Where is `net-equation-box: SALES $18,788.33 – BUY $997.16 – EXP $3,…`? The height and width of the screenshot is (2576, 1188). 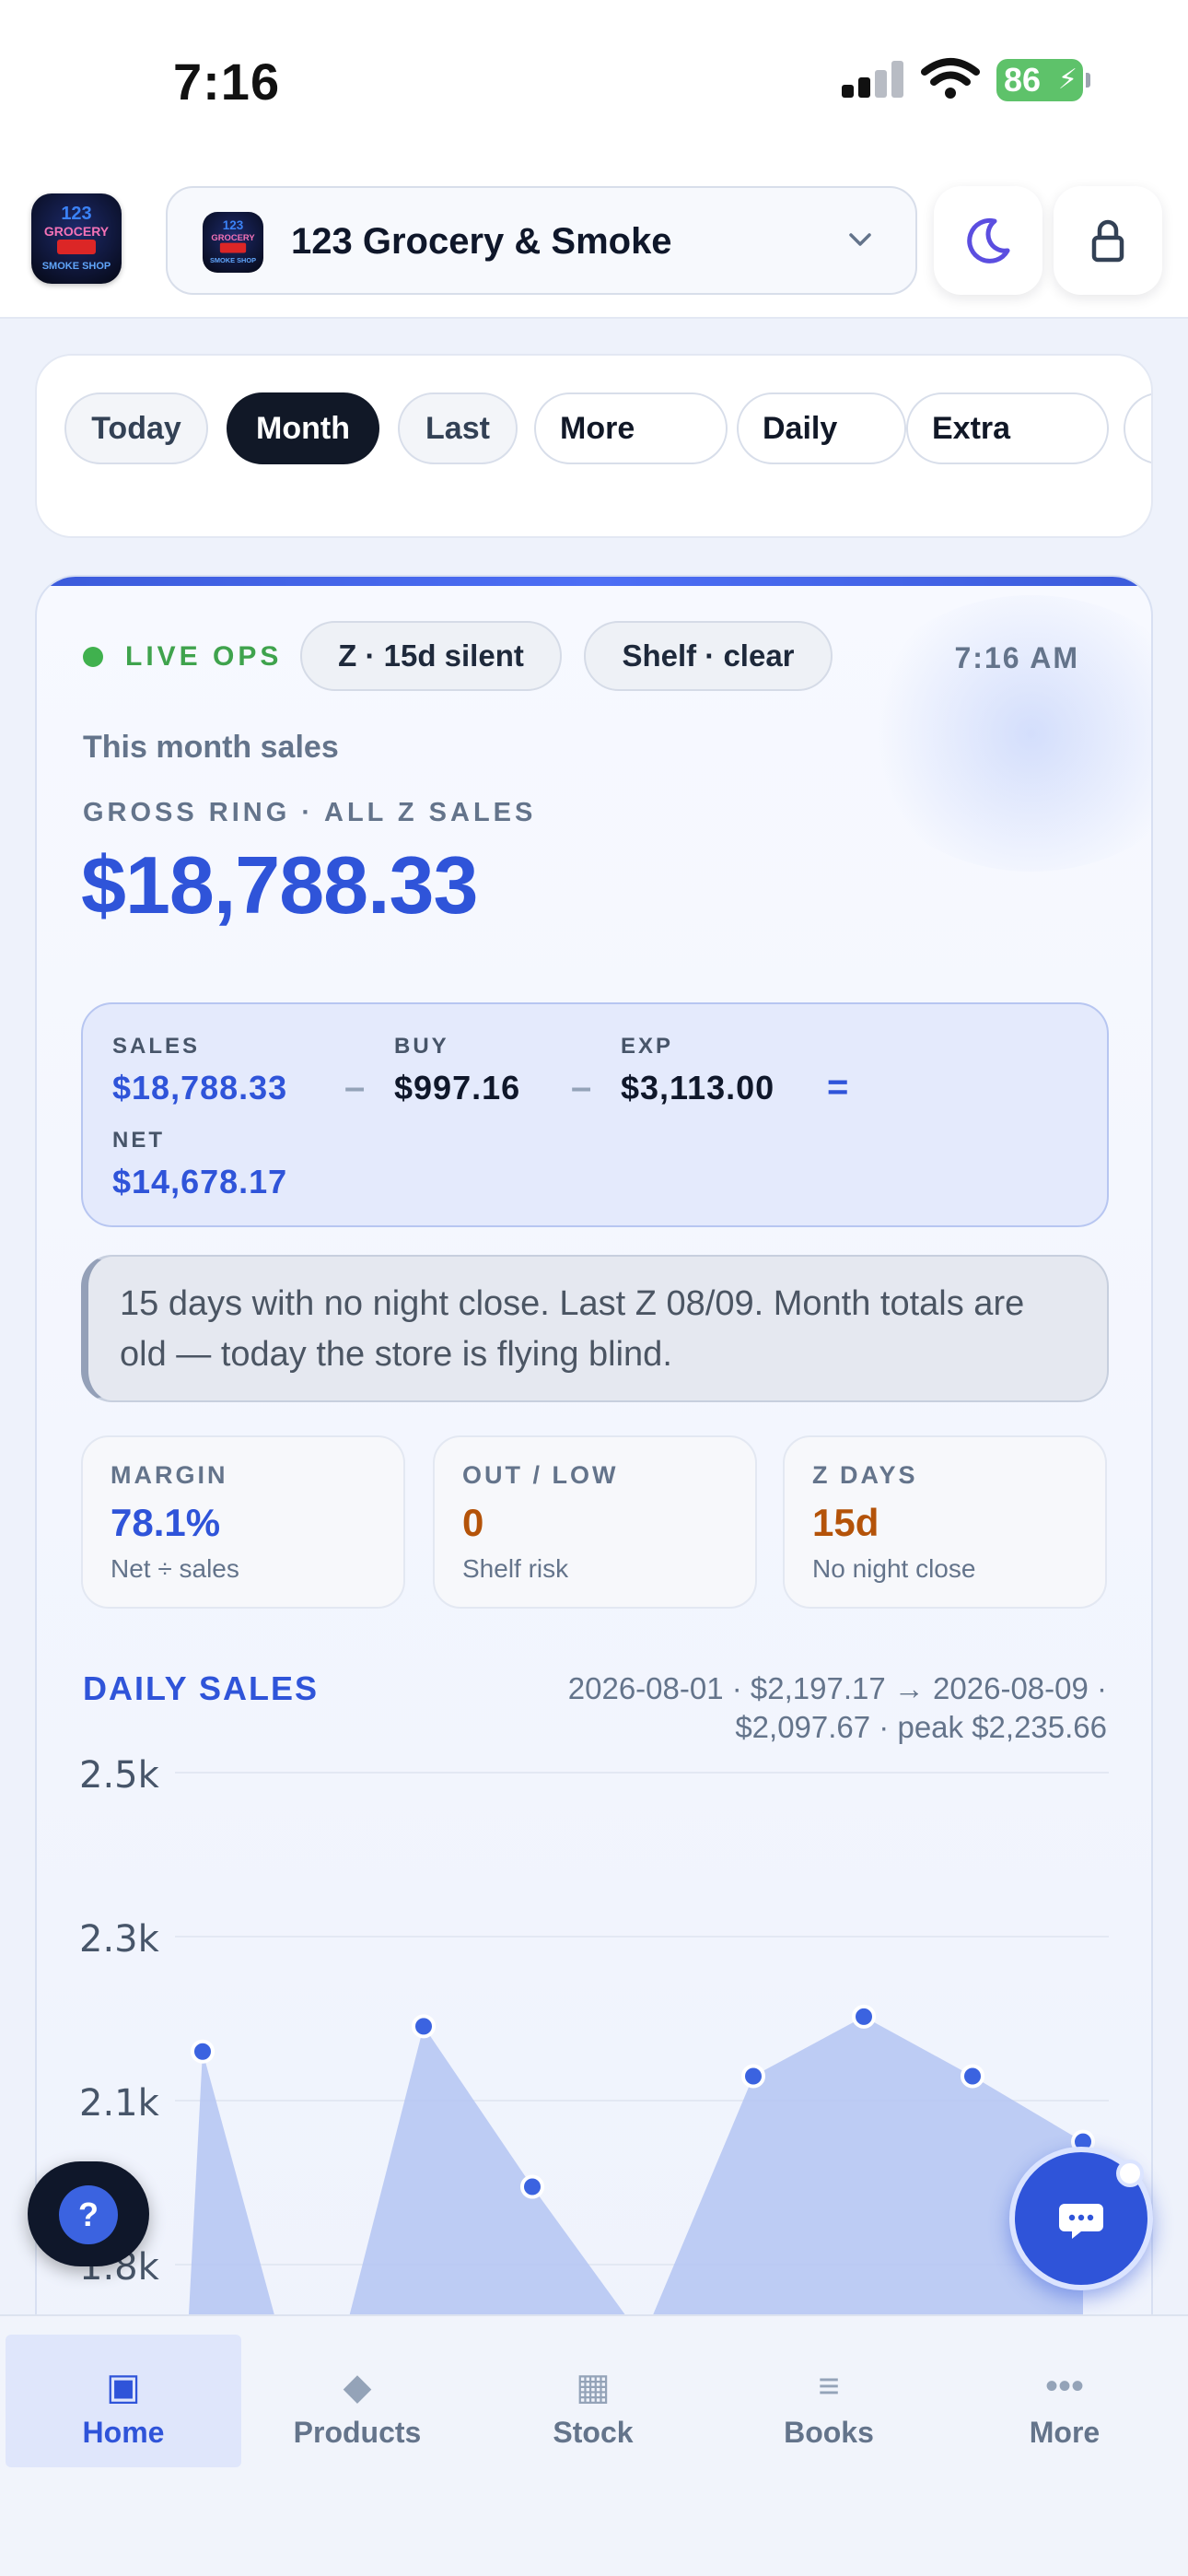
net-equation-box: SALES $18,788.33 – BUY $997.16 – EXP $3,… is located at coordinates (595, 1114).